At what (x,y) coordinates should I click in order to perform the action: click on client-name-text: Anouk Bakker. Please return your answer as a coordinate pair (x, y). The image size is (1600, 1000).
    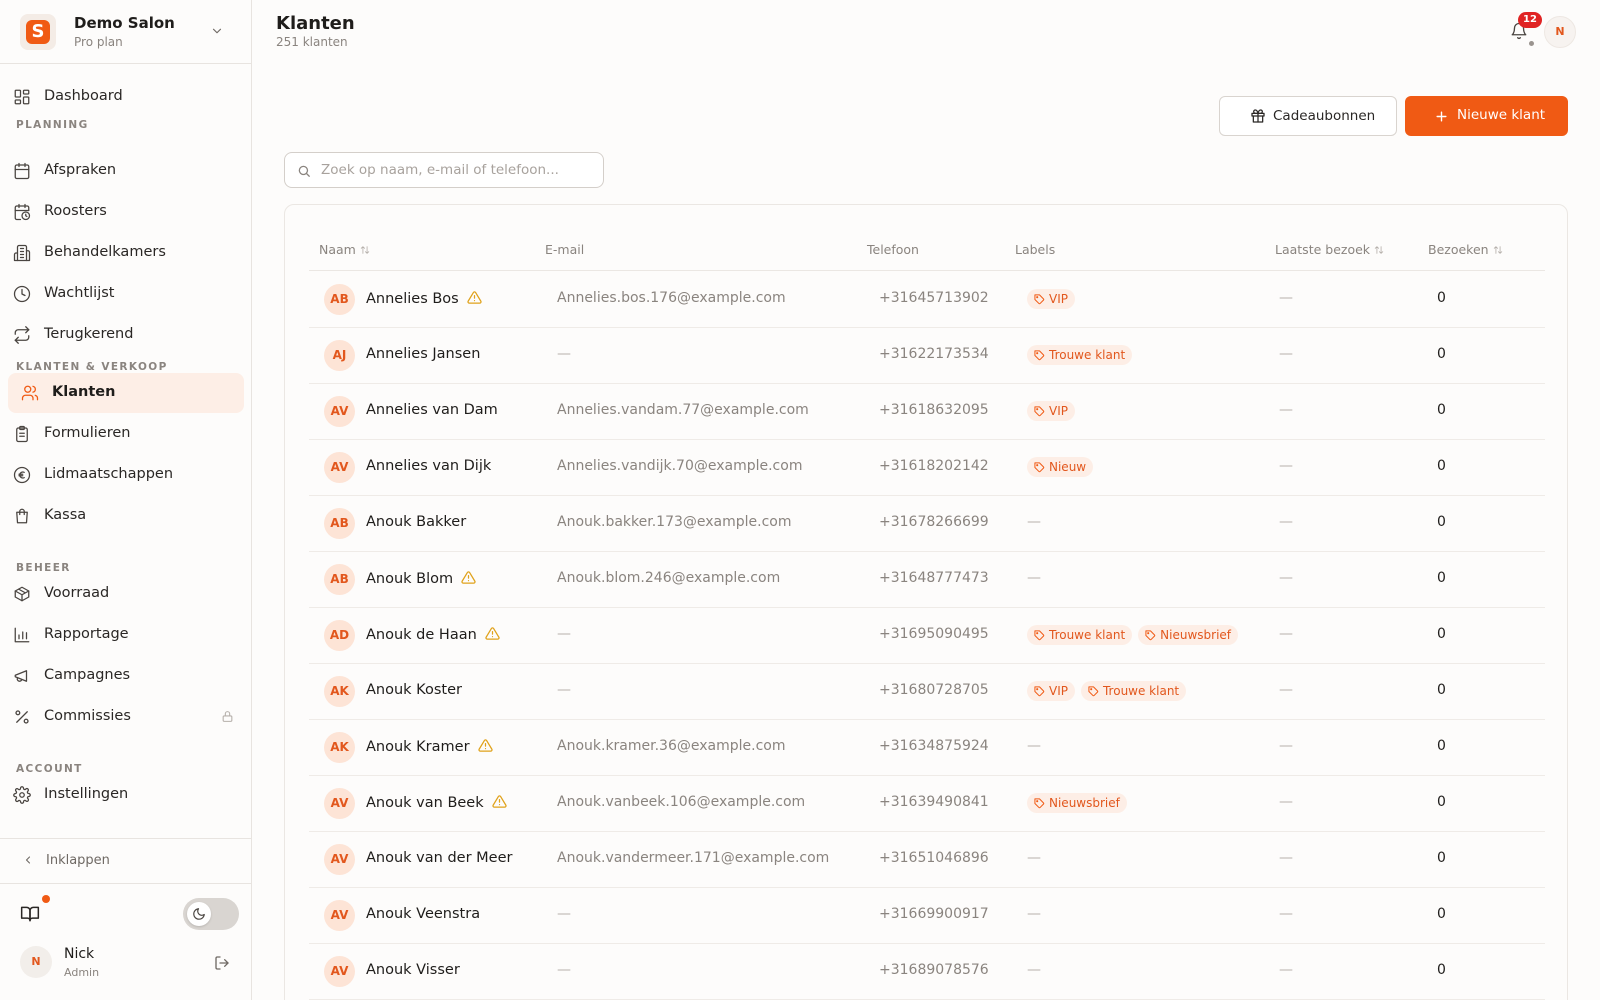
    Looking at the image, I should click on (416, 522).